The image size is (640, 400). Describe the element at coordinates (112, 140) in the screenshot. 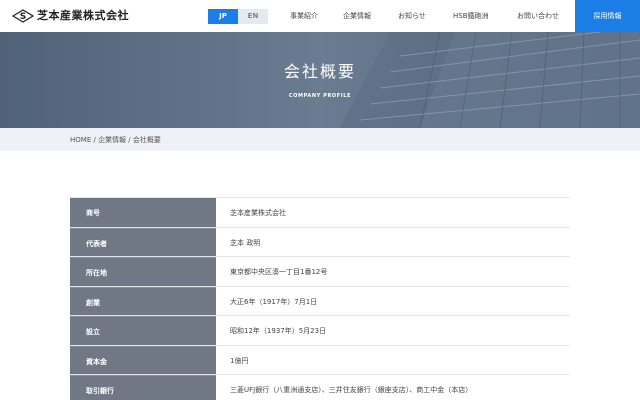

I see `breadcrumb-company: 企業情報` at that location.